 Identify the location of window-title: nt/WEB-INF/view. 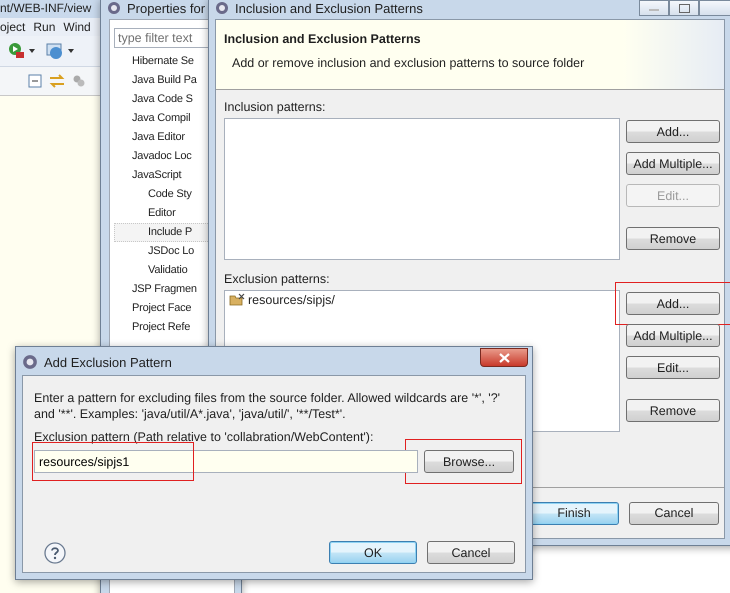
(46, 8).